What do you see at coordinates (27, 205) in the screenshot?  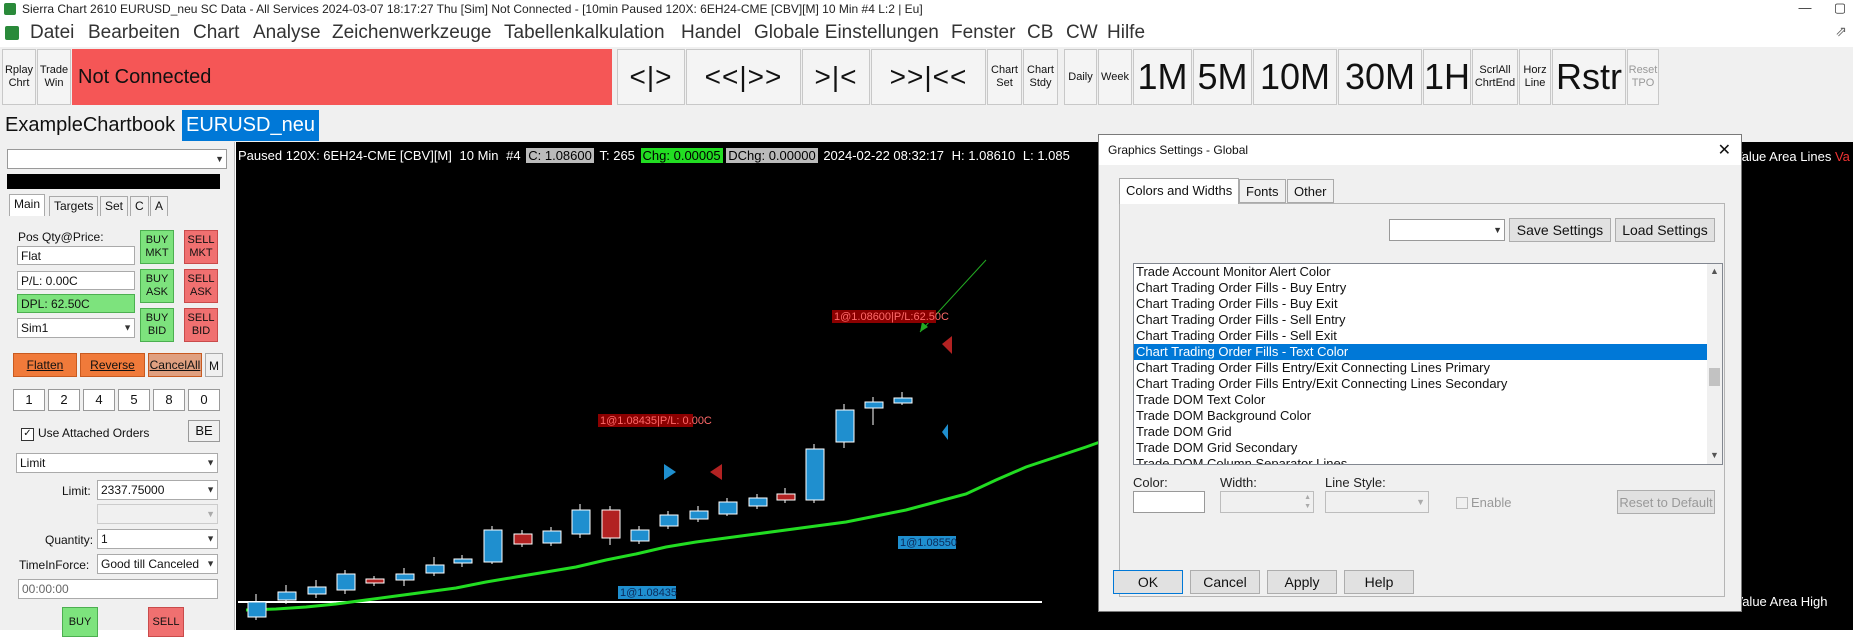 I see `tab-main: Main` at bounding box center [27, 205].